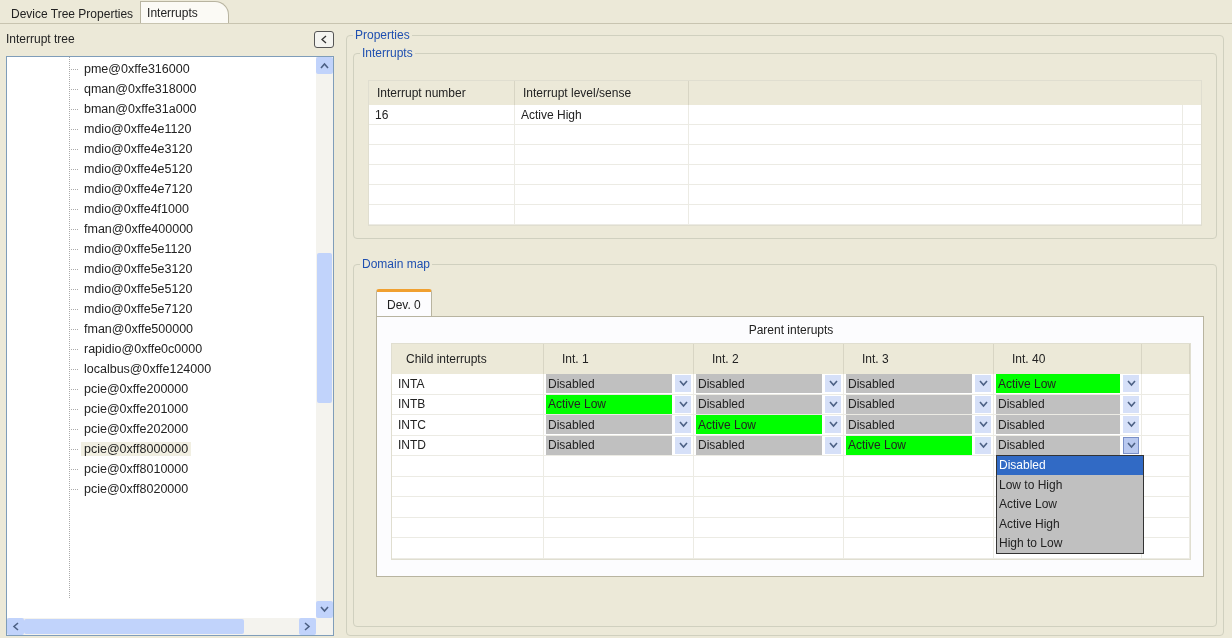 Image resolution: width=1232 pixels, height=638 pixels. I want to click on group-title: Properties, so click(382, 35).